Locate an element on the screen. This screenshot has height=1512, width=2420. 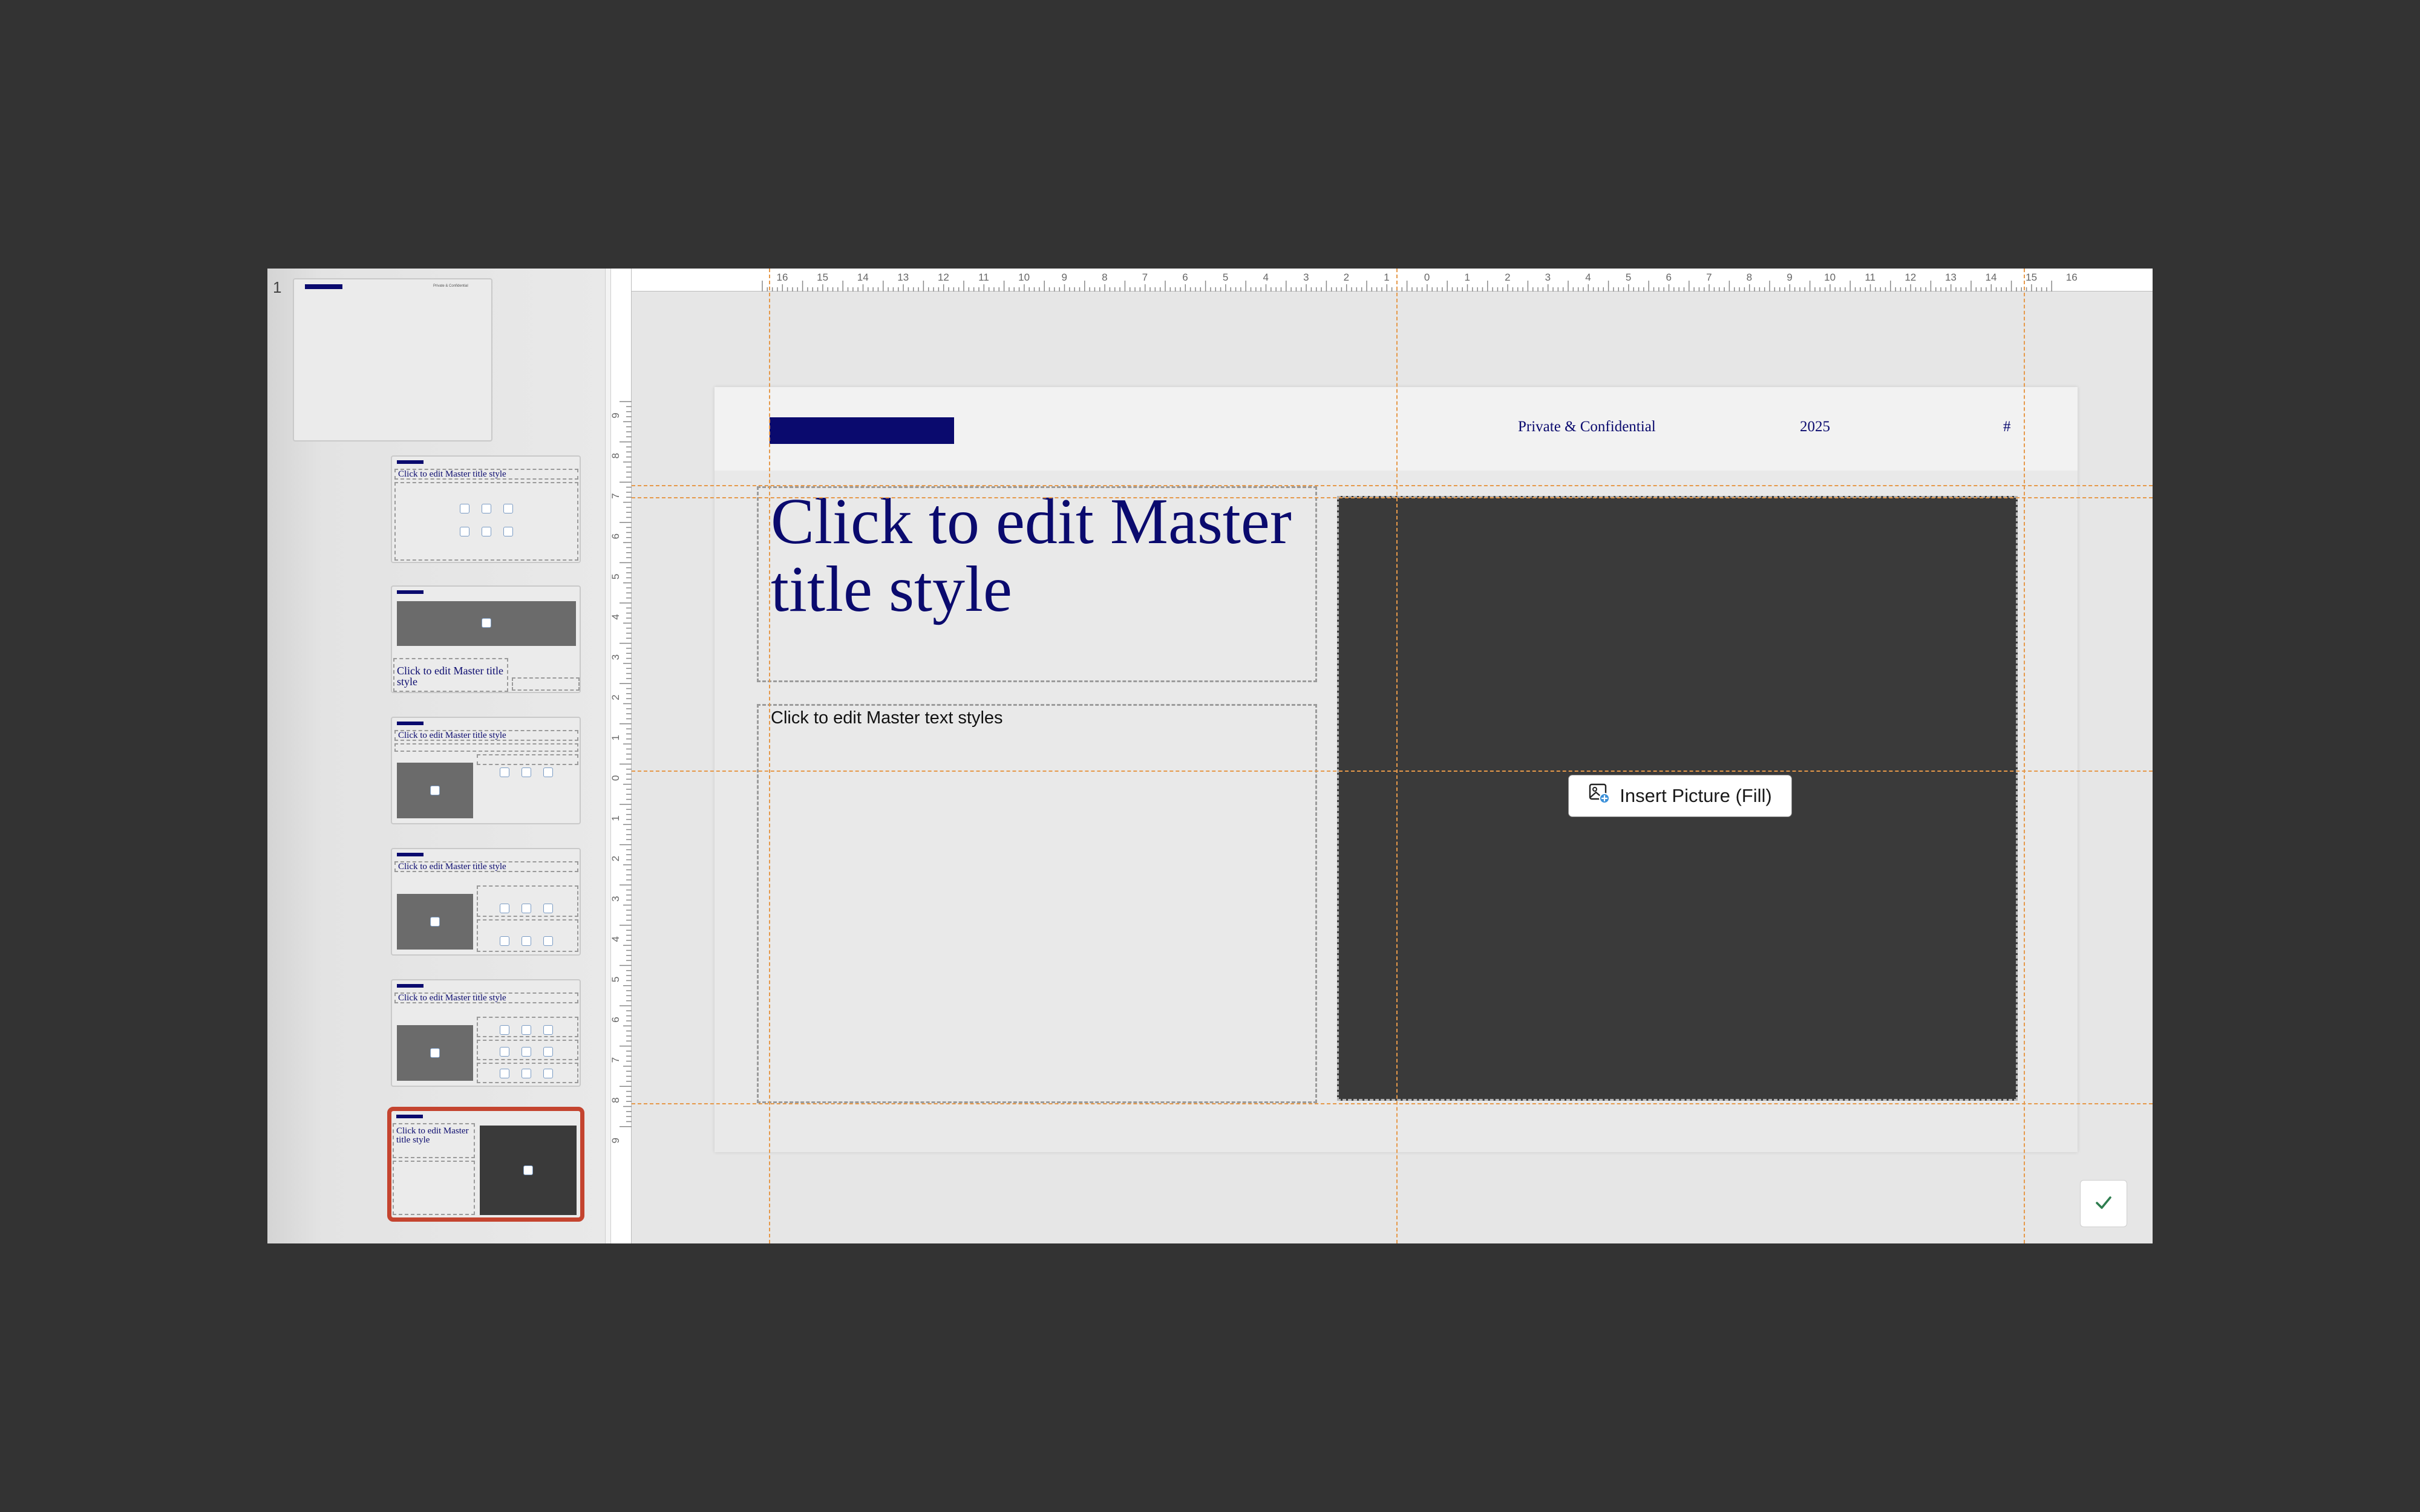
insert-picture-label: Insert Picture (Fill) is located at coordinates (1696, 795).